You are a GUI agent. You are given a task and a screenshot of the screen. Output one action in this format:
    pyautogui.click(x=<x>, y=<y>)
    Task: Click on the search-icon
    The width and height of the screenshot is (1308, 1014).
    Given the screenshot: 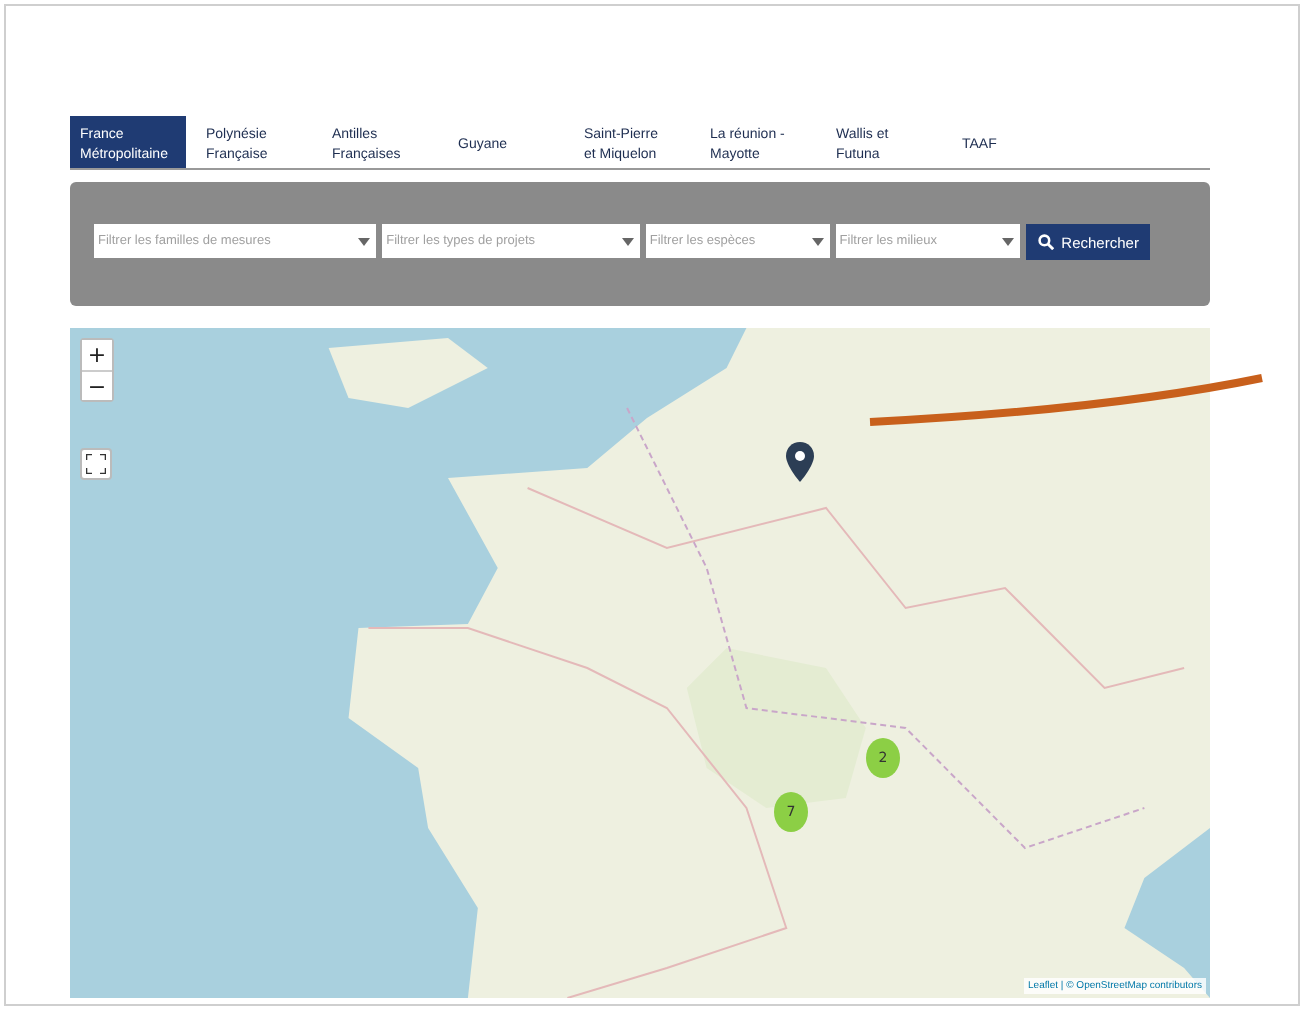 What is the action you would take?
    pyautogui.click(x=1045, y=242)
    